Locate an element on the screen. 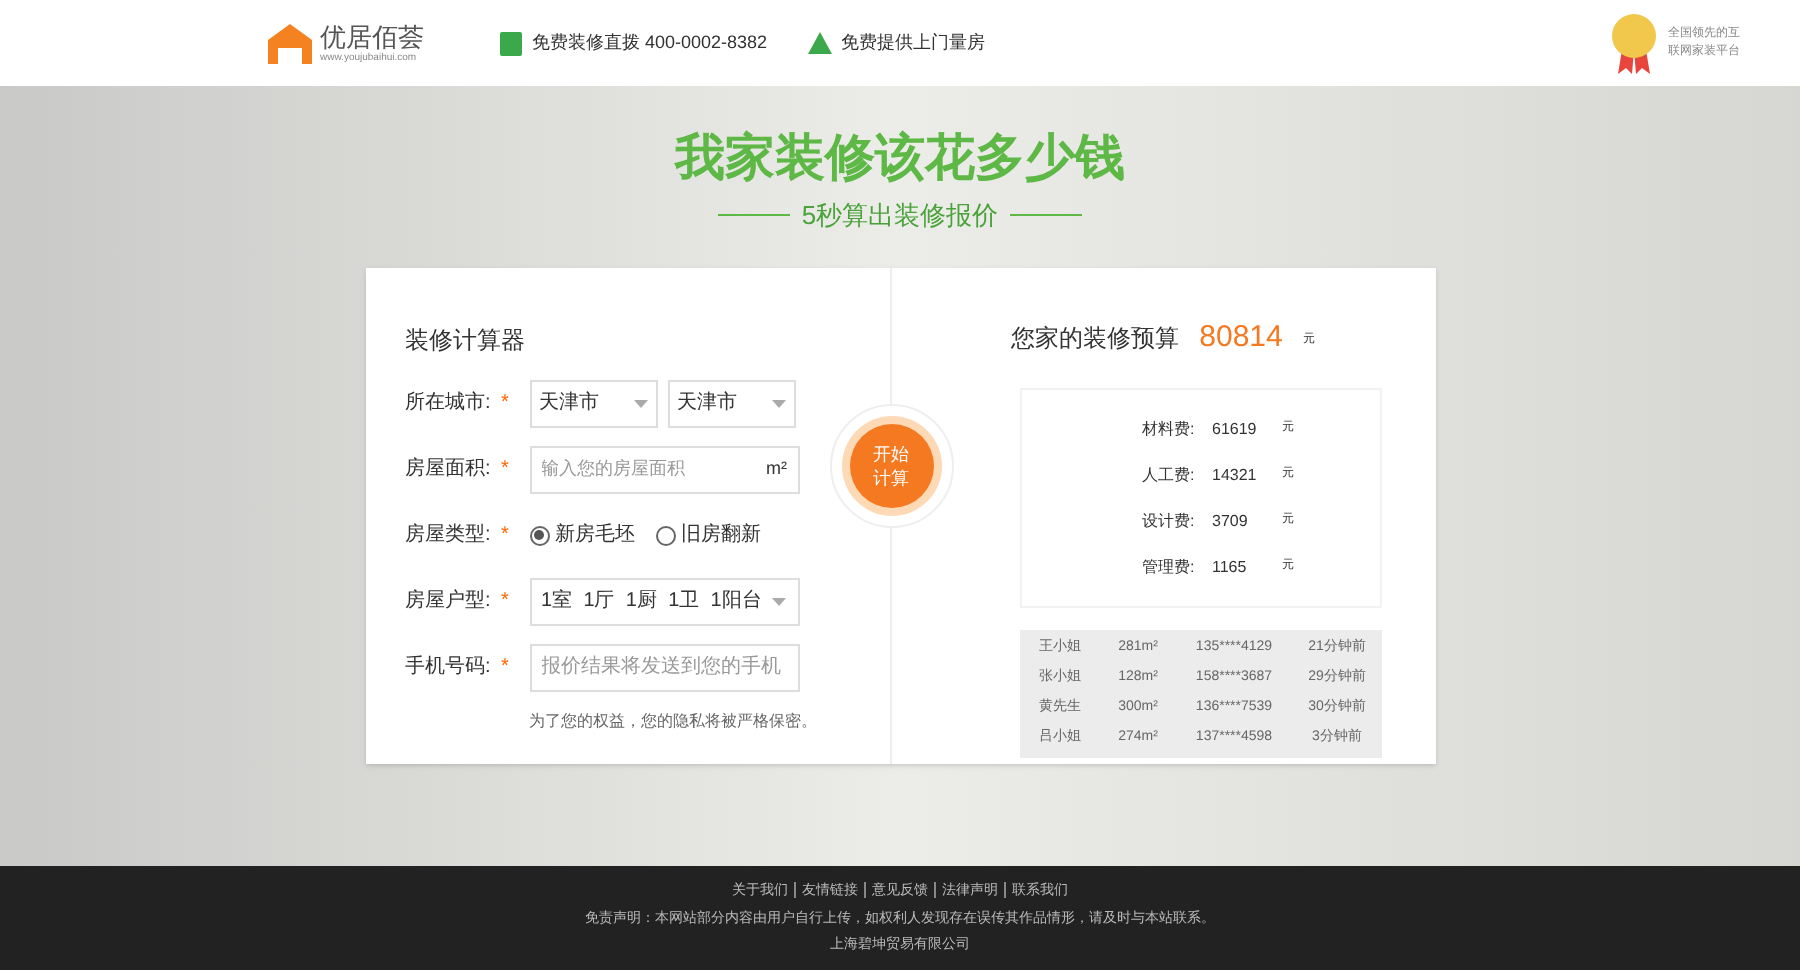  radio-option: 新房毛坯 is located at coordinates (582, 535).